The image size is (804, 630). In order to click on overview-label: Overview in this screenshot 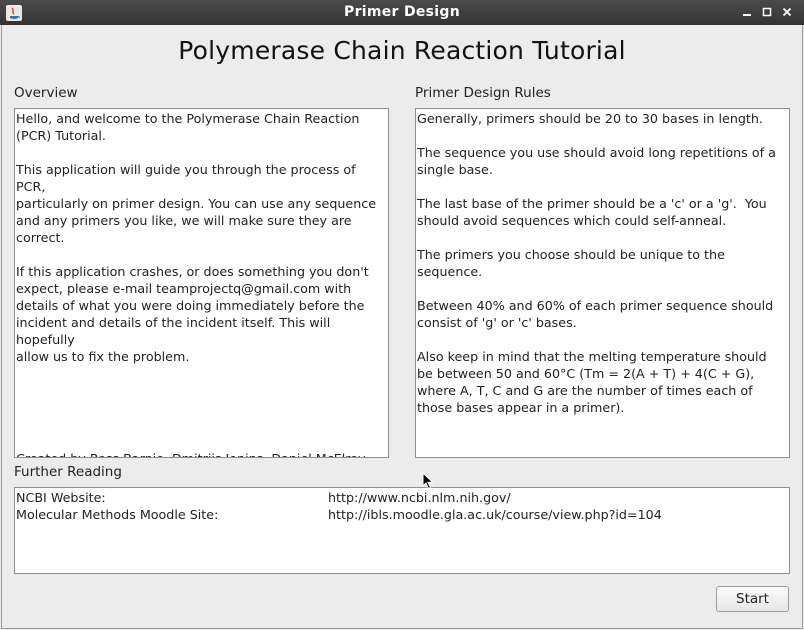, I will do `click(46, 93)`.